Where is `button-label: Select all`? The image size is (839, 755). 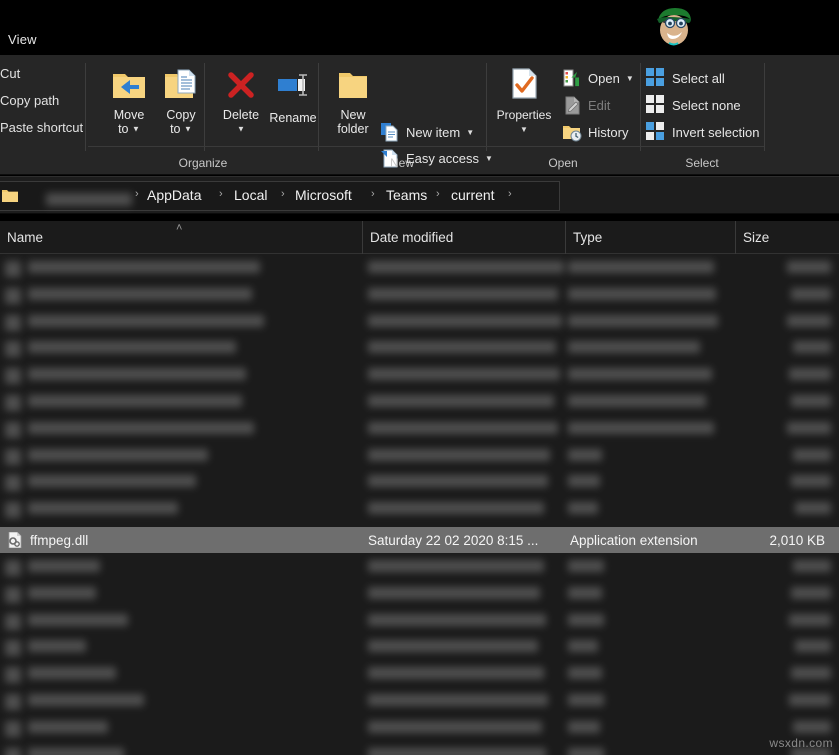
button-label: Select all is located at coordinates (698, 78).